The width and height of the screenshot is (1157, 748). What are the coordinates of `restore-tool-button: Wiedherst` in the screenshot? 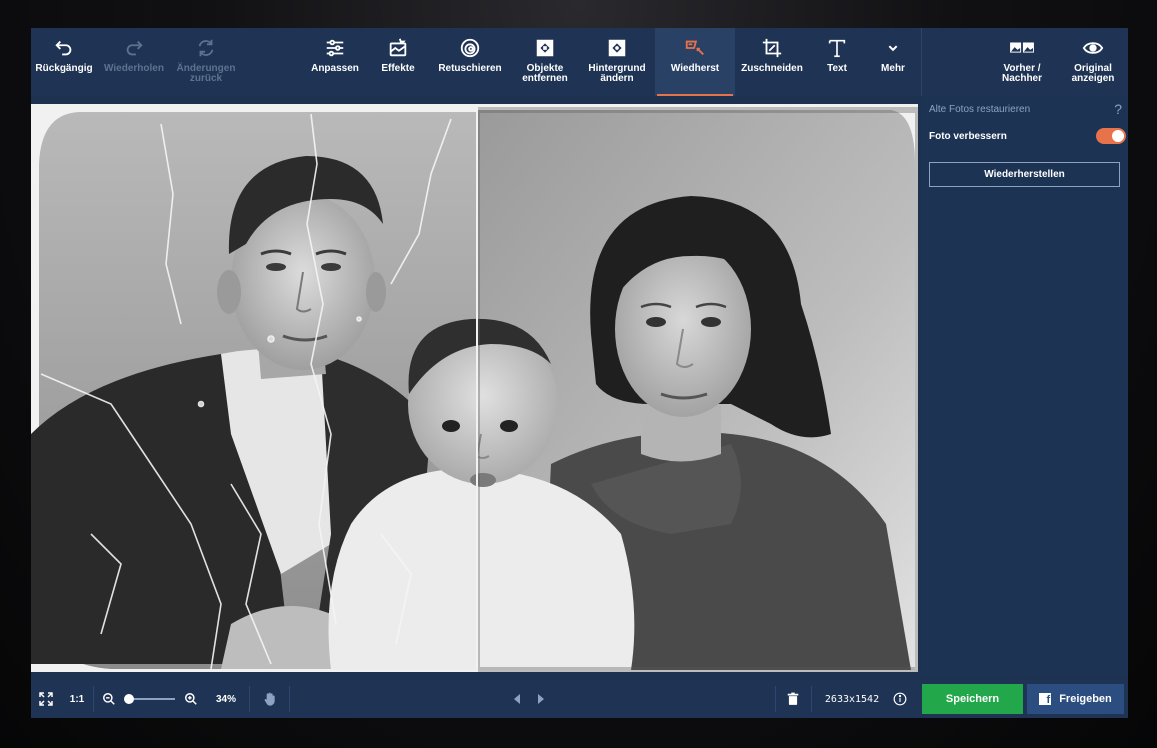 It's located at (695, 62).